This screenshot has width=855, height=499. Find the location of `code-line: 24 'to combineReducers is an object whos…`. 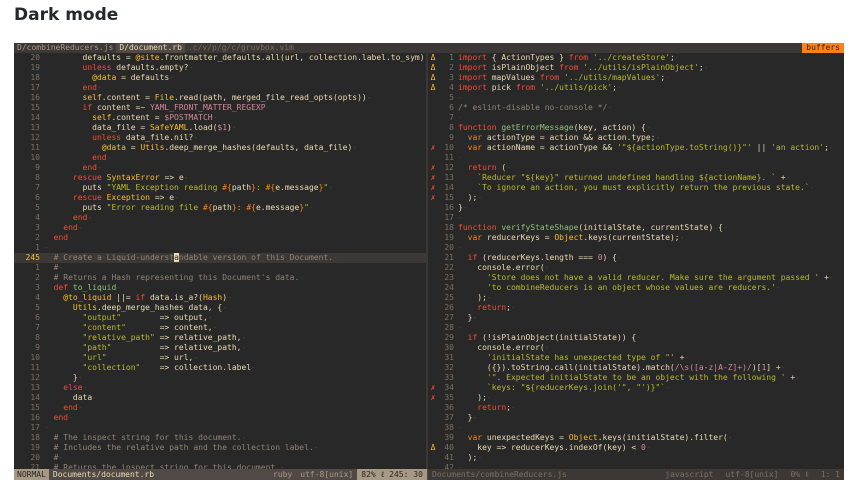

code-line: 24 'to combineReducers is an object whos… is located at coordinates (636, 288).